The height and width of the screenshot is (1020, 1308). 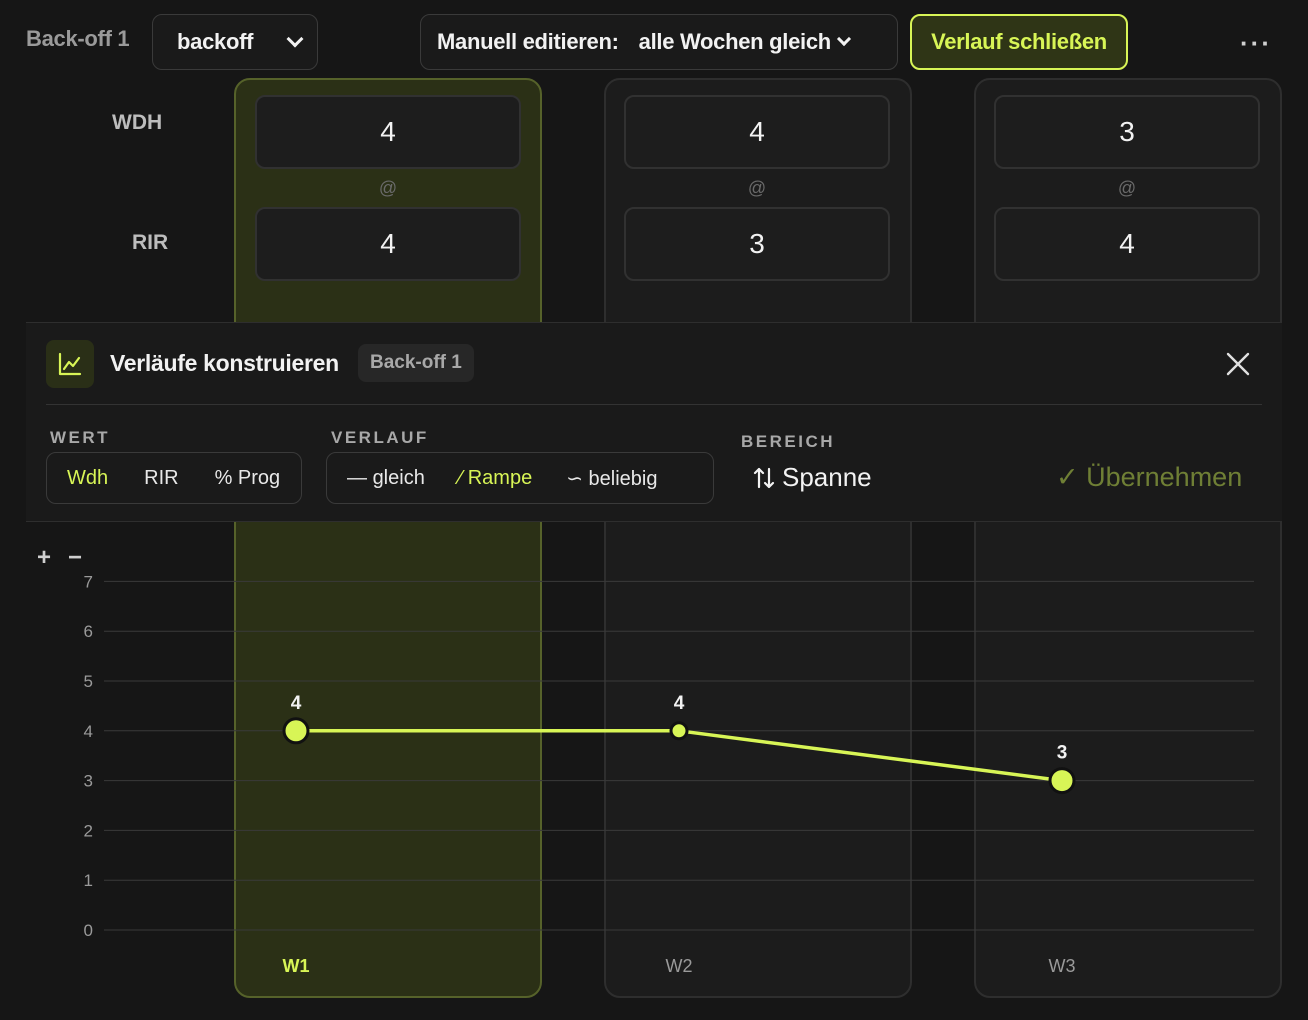 I want to click on chart-line-icon, so click(x=70, y=364).